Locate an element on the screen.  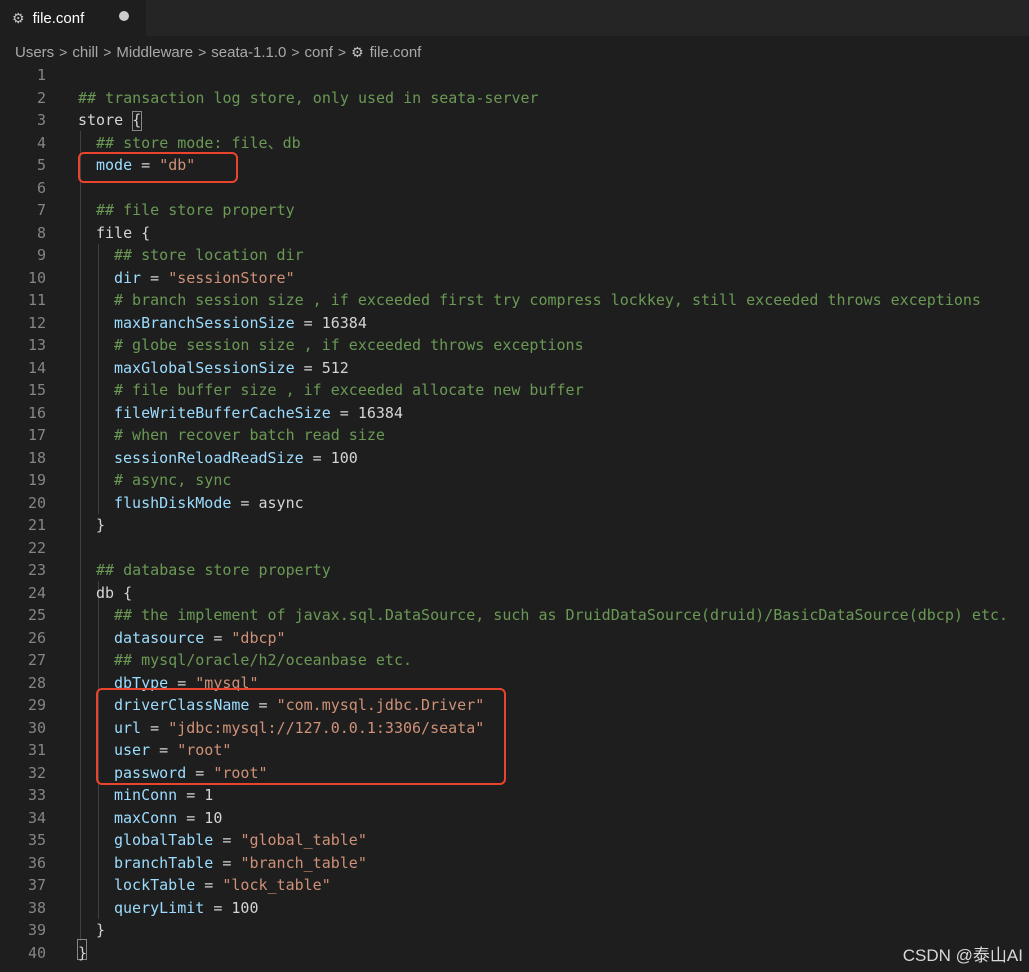
code-line: 4 ## store mode: file、db is located at coordinates (514, 143).